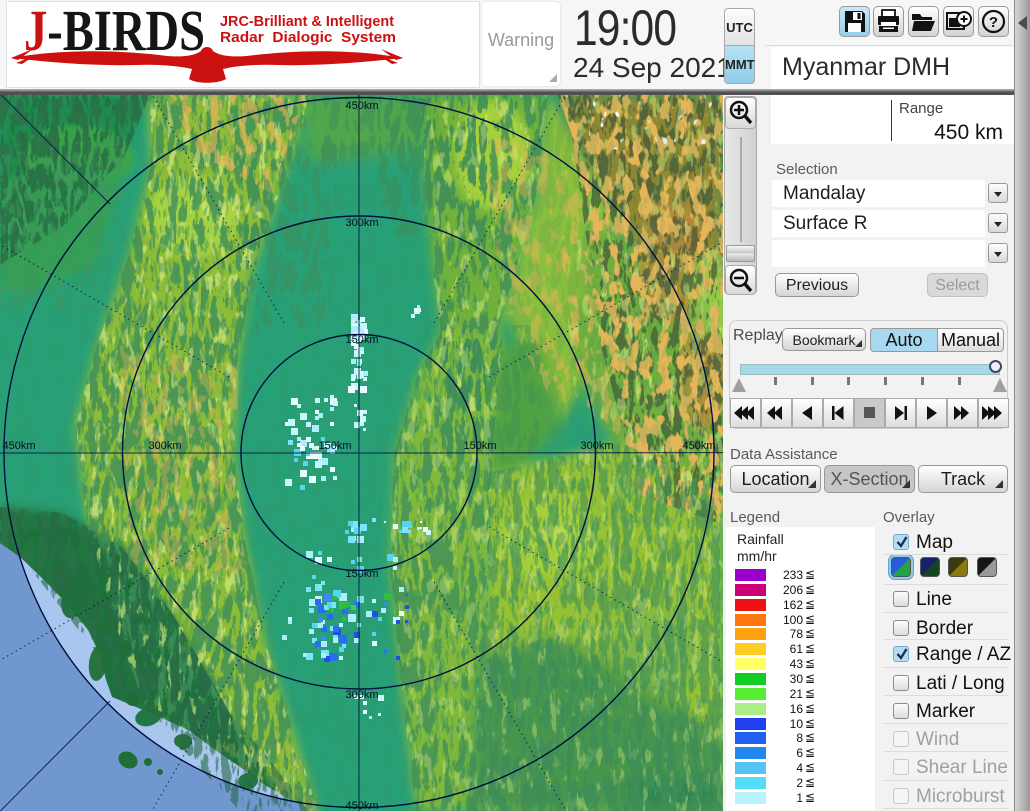 The height and width of the screenshot is (811, 1030). I want to click on svg-text: JRC-Brilliant & Intelligent, so click(307, 21).